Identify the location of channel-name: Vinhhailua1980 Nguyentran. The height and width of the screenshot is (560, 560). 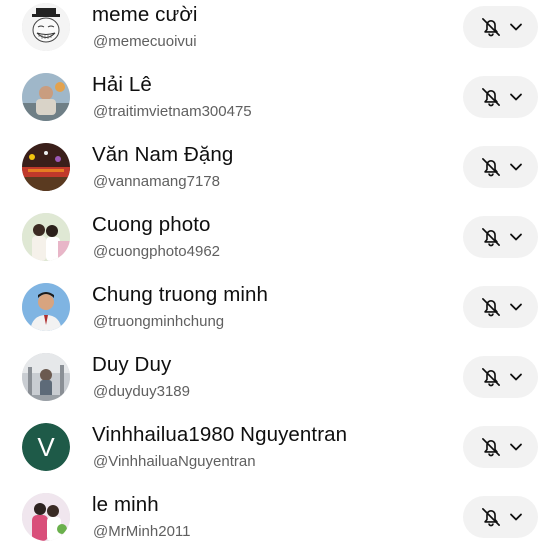
(219, 435).